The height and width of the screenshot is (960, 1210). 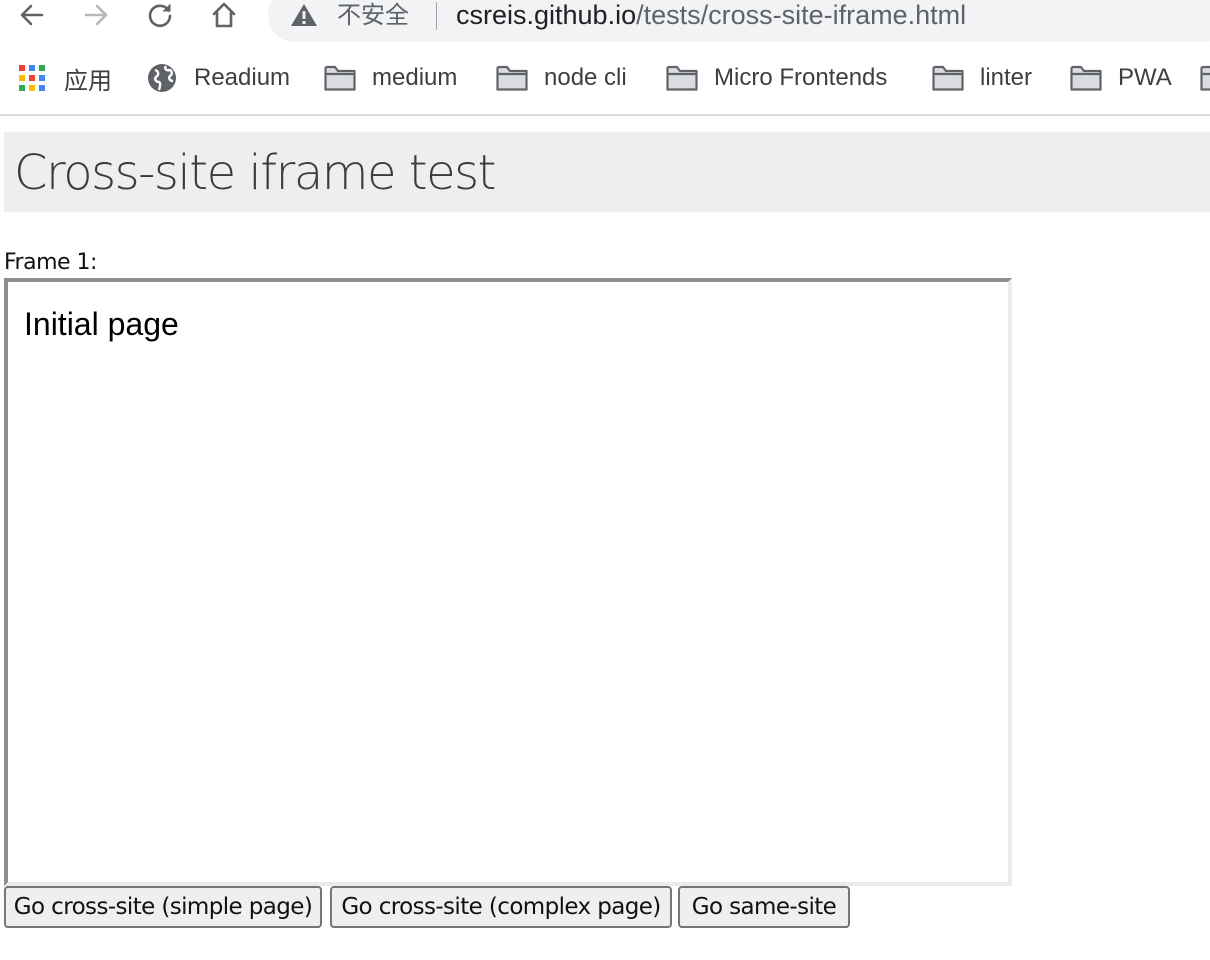 I want to click on bookmark-apps: 应用, so click(x=65, y=78).